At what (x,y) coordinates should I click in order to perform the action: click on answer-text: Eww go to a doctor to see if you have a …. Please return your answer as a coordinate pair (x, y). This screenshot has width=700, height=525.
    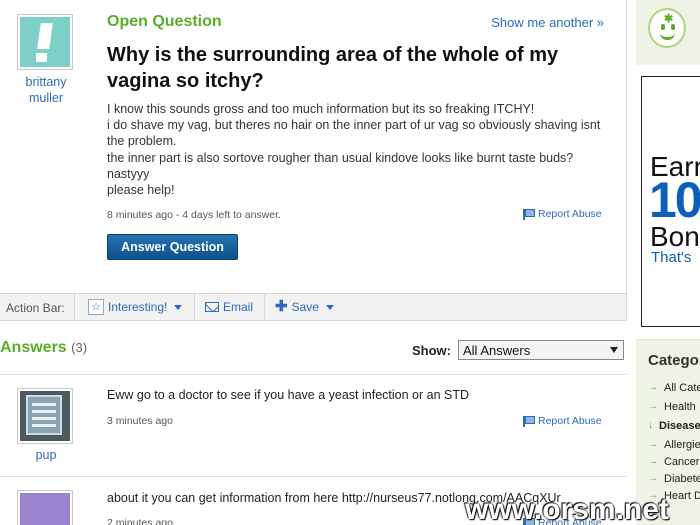
    Looking at the image, I should click on (288, 395).